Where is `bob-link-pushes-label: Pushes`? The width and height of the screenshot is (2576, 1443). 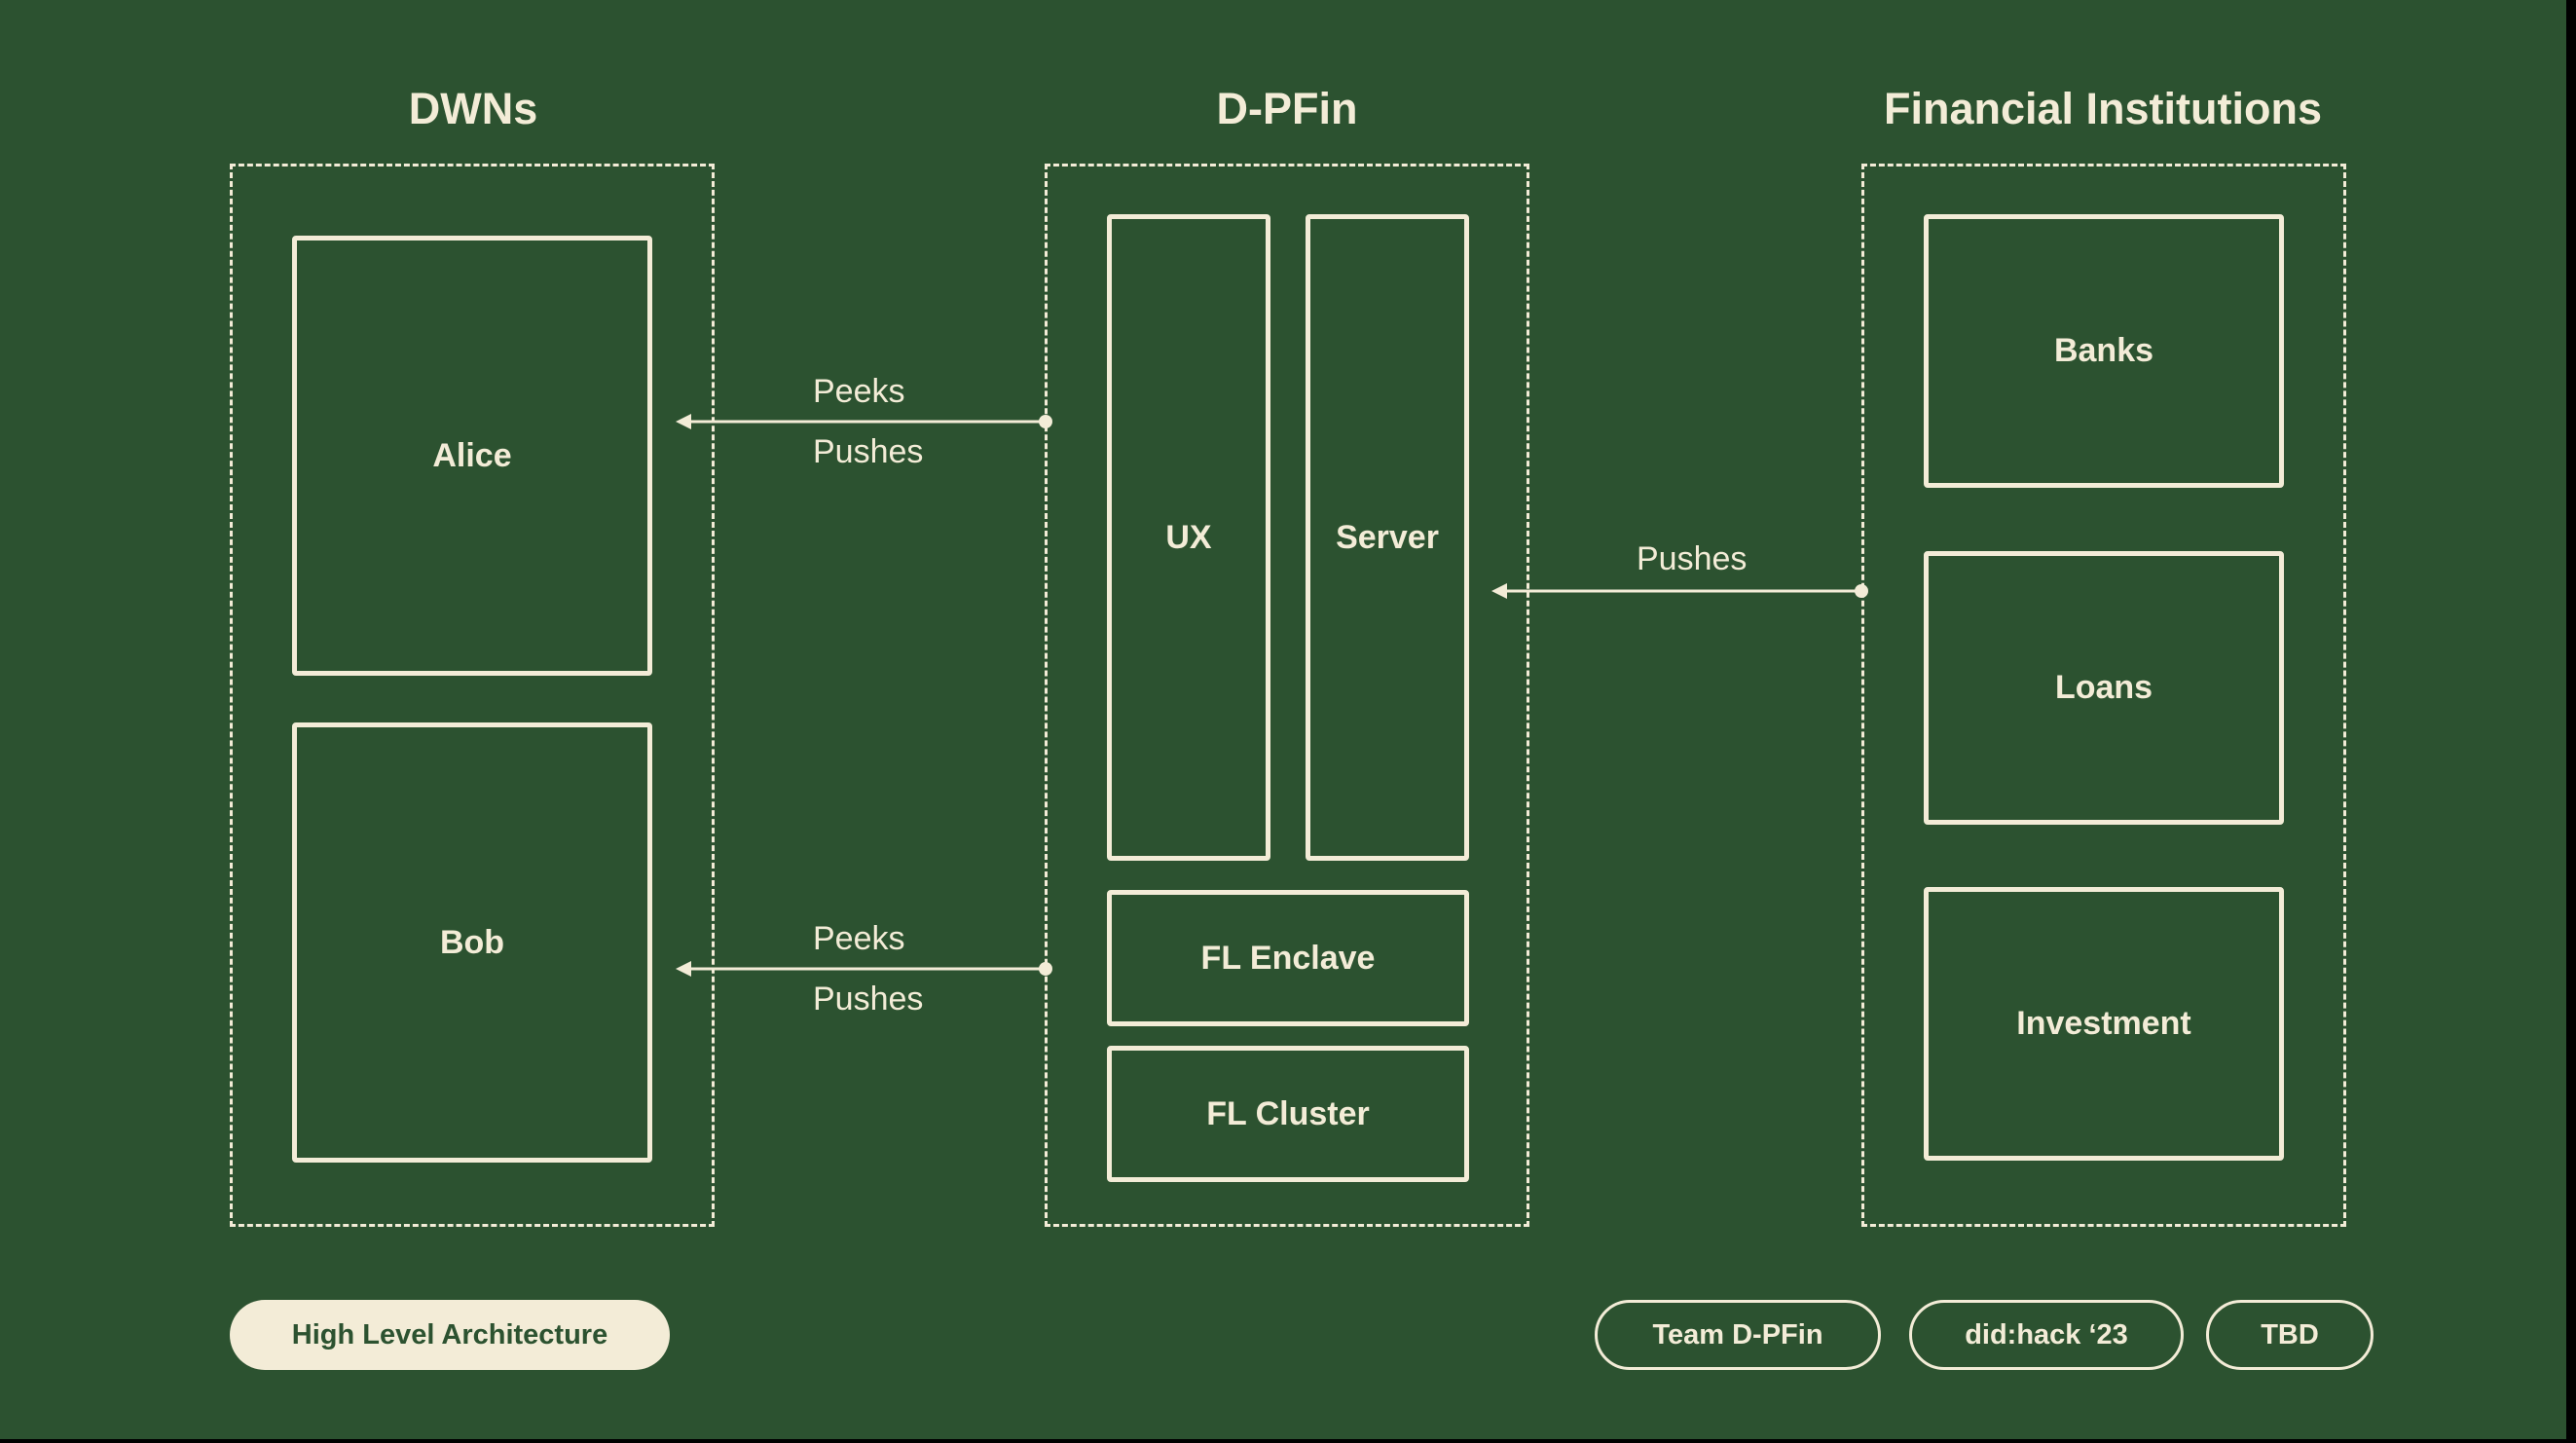 bob-link-pushes-label: Pushes is located at coordinates (868, 999).